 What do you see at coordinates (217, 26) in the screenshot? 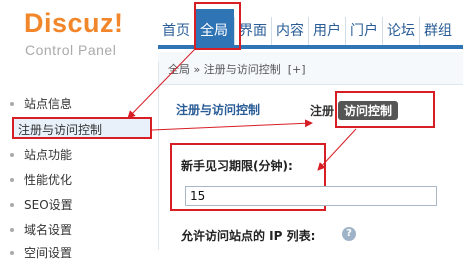
I see `annotation-box-nav` at bounding box center [217, 26].